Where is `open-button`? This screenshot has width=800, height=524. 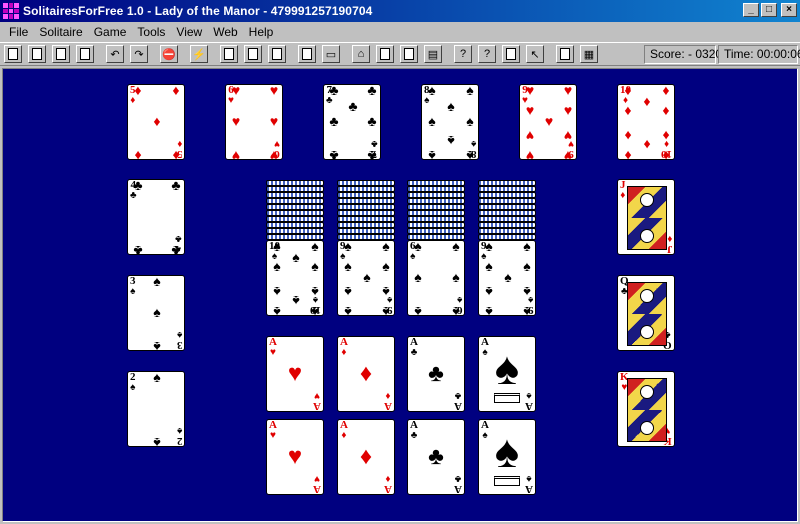 open-button is located at coordinates (37, 54).